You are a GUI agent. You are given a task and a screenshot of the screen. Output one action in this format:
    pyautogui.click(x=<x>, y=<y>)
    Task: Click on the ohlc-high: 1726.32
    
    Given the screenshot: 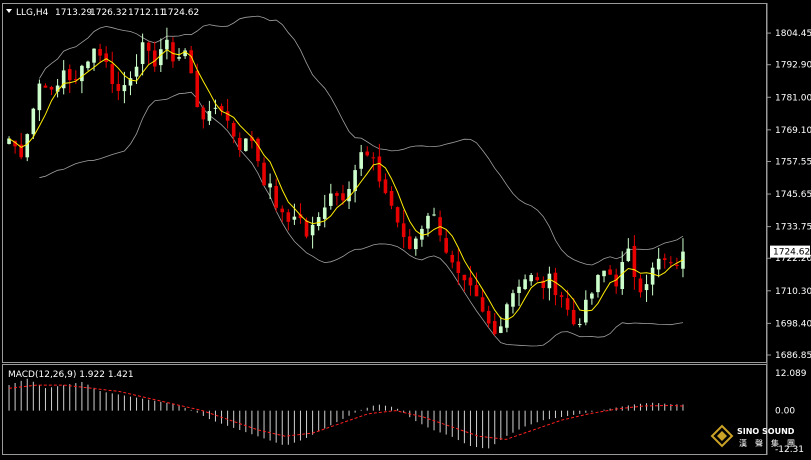 What is the action you would take?
    pyautogui.click(x=108, y=13)
    